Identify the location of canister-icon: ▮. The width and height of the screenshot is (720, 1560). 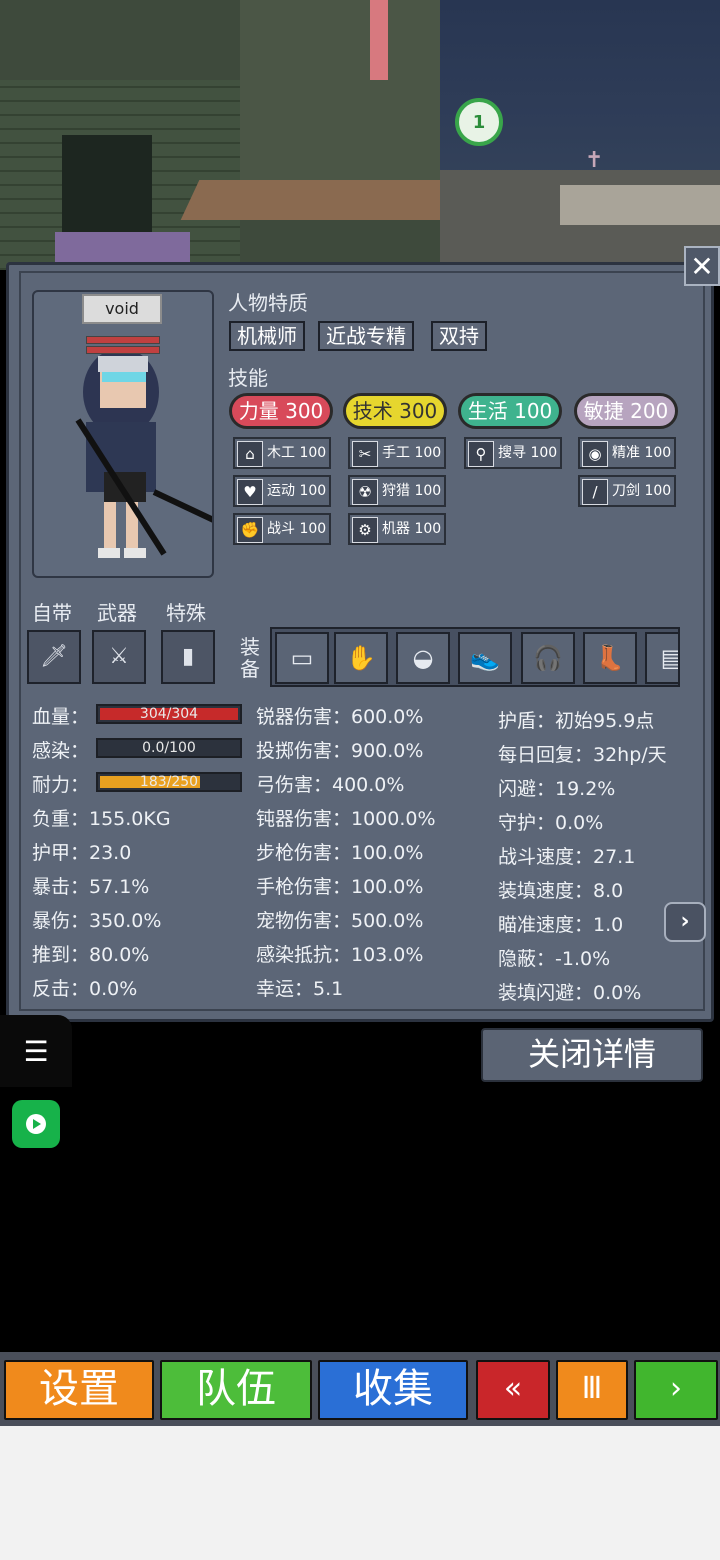
(188, 656).